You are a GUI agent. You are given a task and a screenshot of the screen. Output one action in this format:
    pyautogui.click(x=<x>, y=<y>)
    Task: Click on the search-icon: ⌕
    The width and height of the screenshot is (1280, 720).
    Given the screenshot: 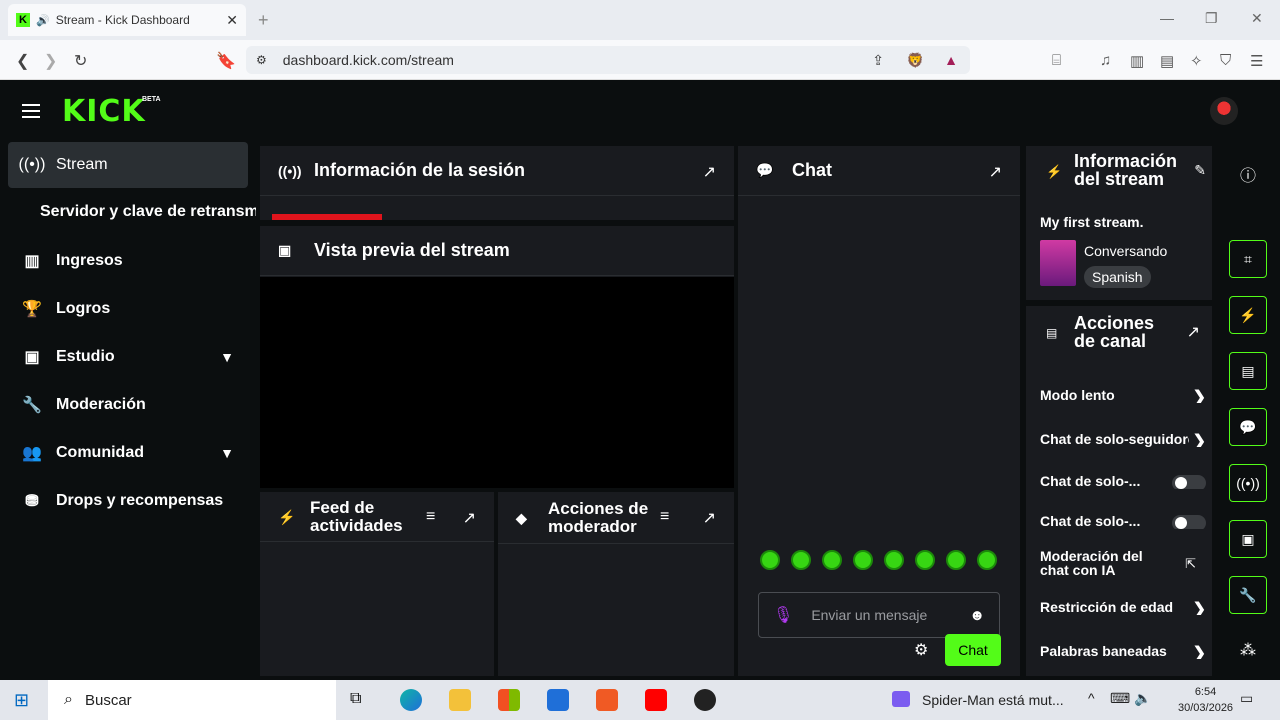 What is the action you would take?
    pyautogui.click(x=68, y=699)
    